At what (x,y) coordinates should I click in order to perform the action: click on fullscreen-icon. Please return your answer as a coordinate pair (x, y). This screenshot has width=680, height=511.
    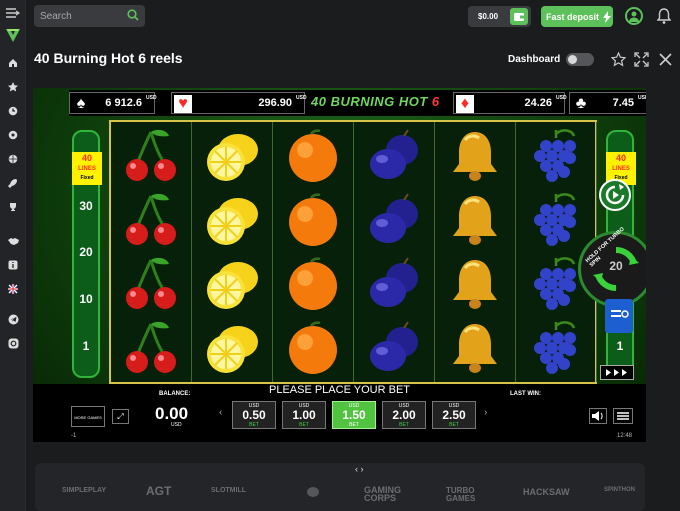
    Looking at the image, I should click on (641, 59).